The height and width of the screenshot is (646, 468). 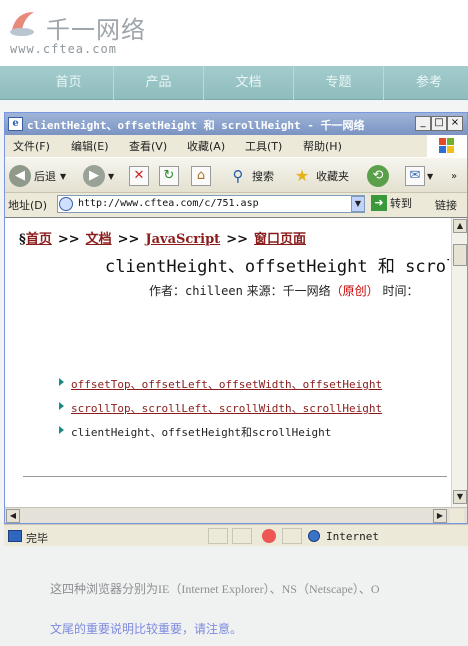 I want to click on menu-bar: 文件(F) 编辑(E) 查看(V) 收藏(A) 工具(T) 帮助(H), so click(x=236, y=146).